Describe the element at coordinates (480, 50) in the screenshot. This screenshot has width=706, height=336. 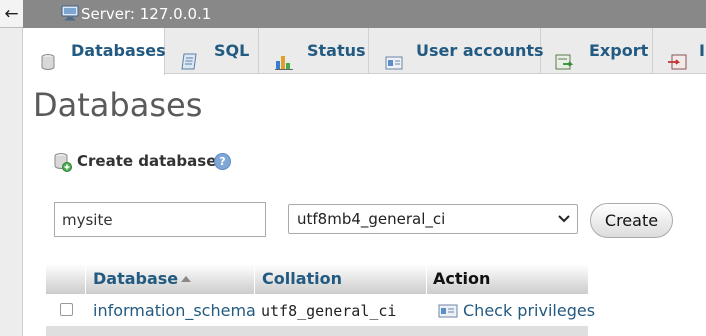
I see `tab-label: User accounts` at that location.